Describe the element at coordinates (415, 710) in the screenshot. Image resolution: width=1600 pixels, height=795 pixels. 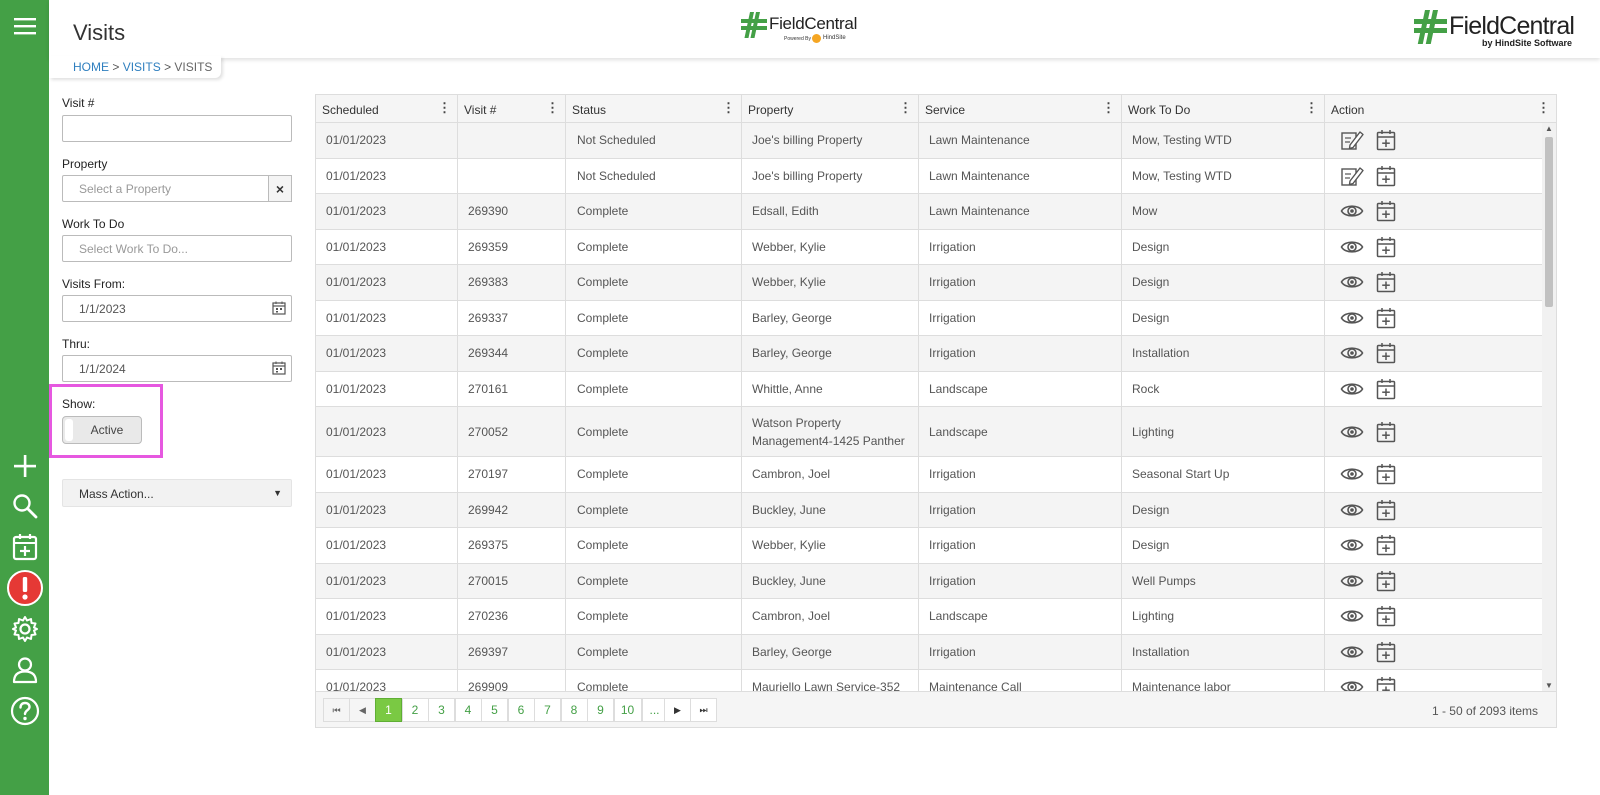
I see `page-button-2: 2` at that location.